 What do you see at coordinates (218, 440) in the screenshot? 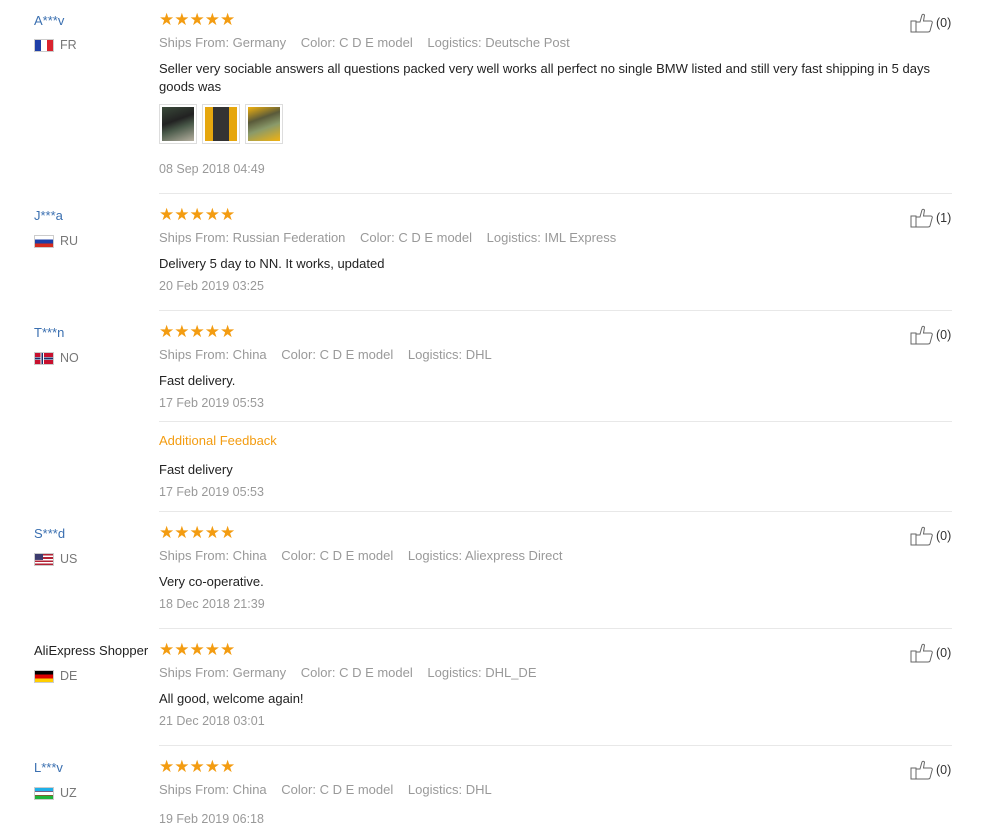
I see `additional-feedback-label: Additional Feedback` at bounding box center [218, 440].